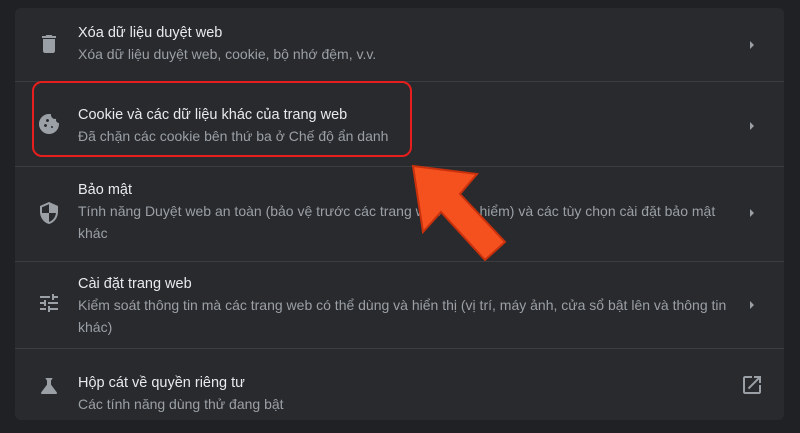 The height and width of the screenshot is (433, 800). I want to click on row-title: Xóa dữ liệu duyệt web, so click(150, 33).